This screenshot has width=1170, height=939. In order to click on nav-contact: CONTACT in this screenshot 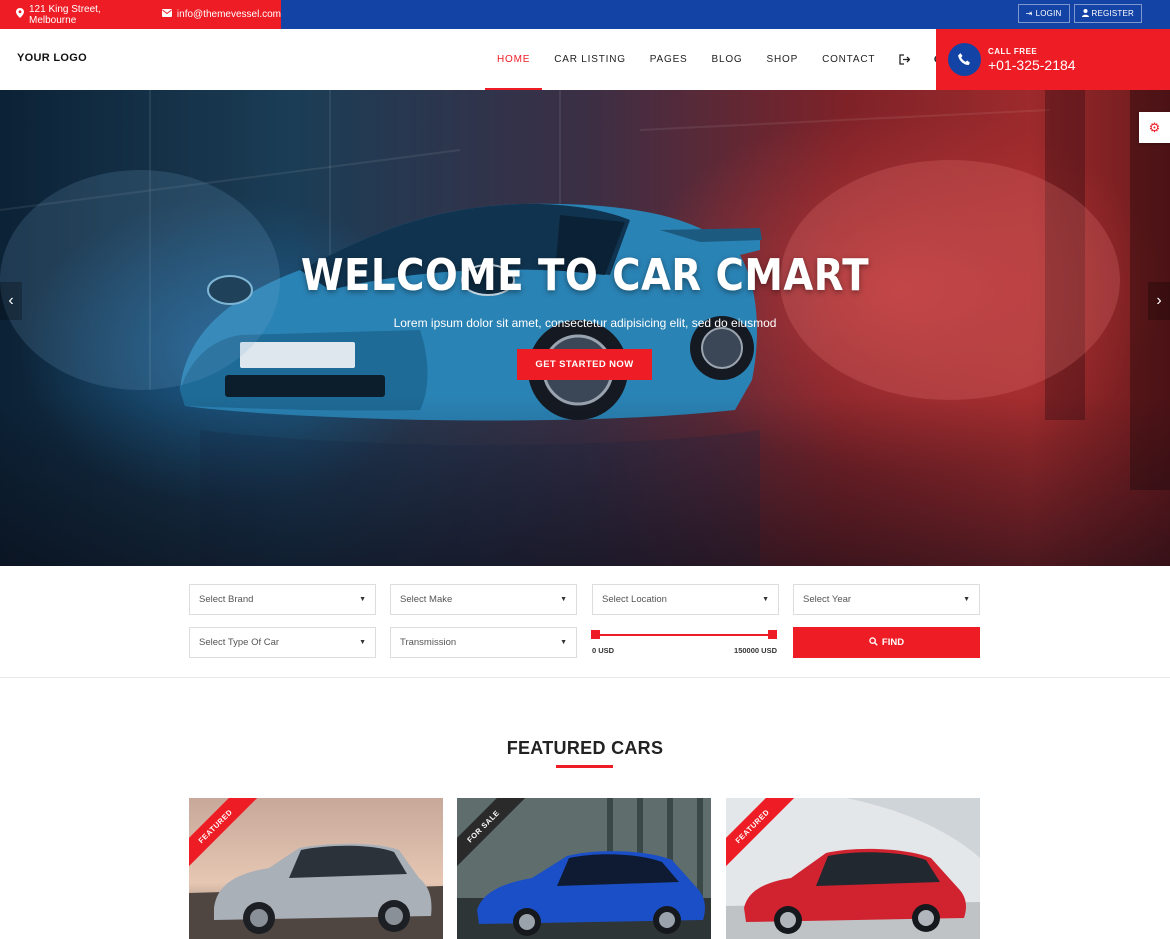, I will do `click(848, 59)`.